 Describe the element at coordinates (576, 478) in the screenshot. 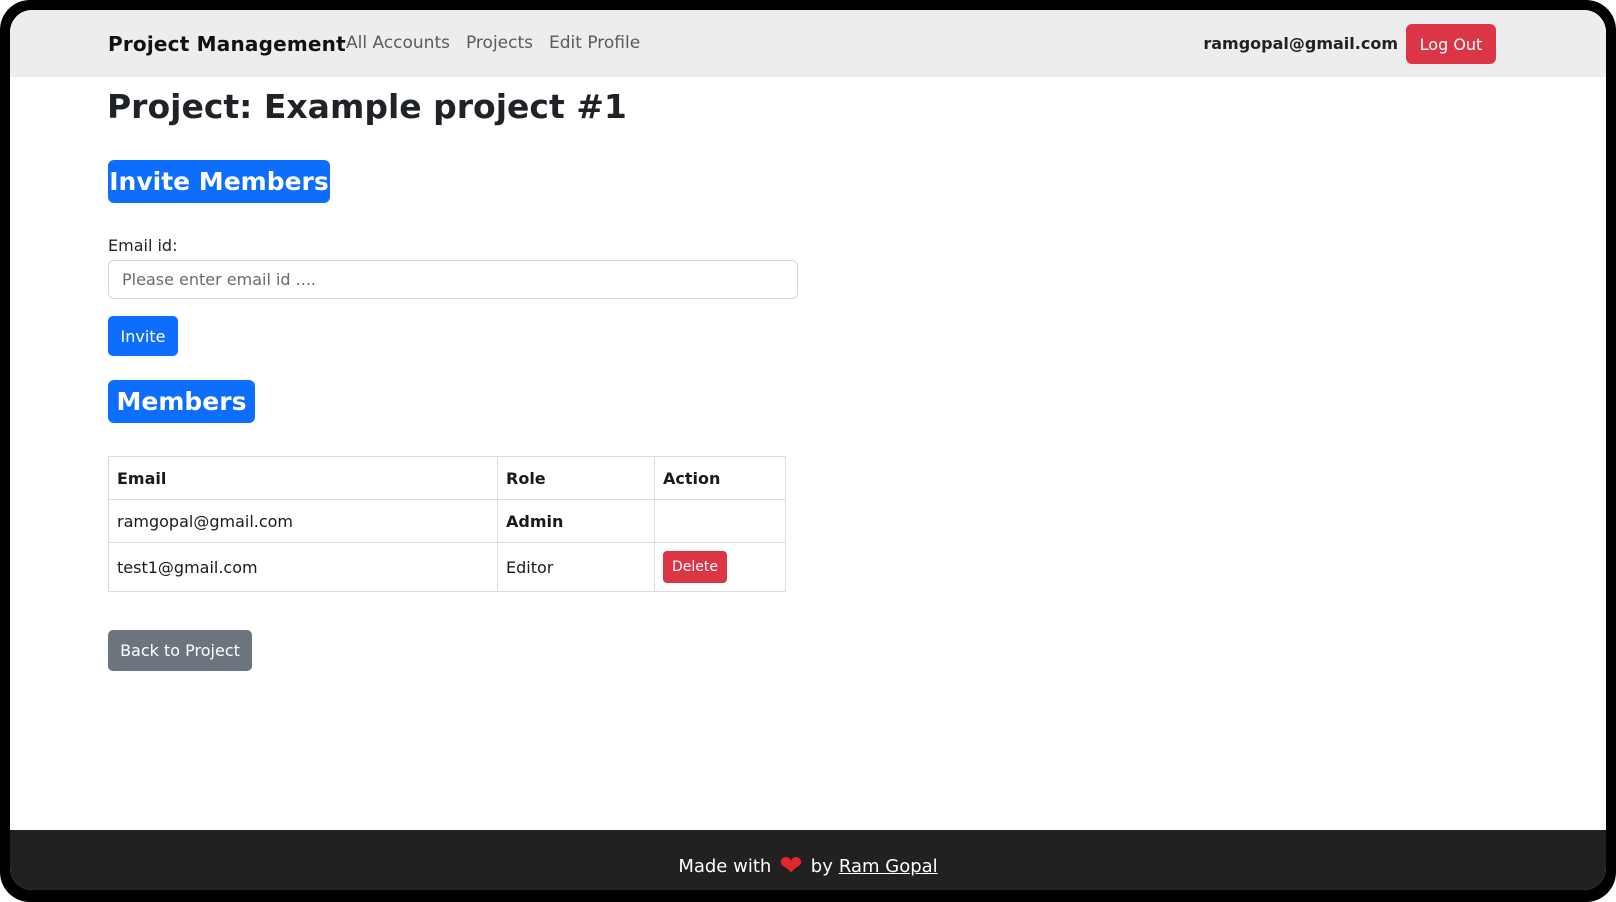

I see `column-header-role: Role` at that location.